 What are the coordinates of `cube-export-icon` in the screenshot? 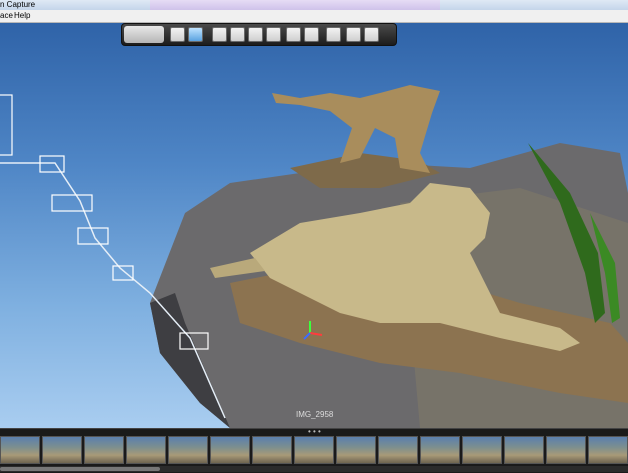 It's located at (353, 34).